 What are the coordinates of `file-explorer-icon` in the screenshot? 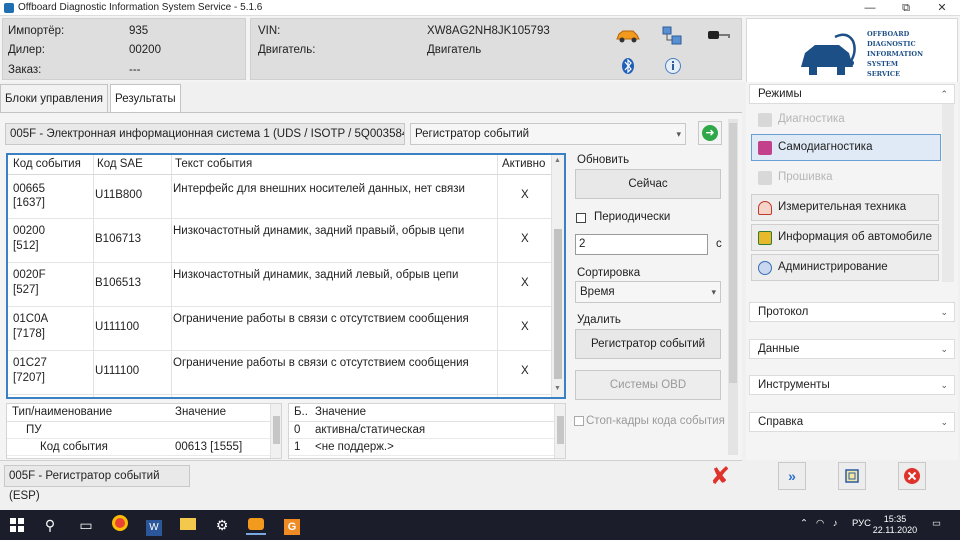 It's located at (188, 525).